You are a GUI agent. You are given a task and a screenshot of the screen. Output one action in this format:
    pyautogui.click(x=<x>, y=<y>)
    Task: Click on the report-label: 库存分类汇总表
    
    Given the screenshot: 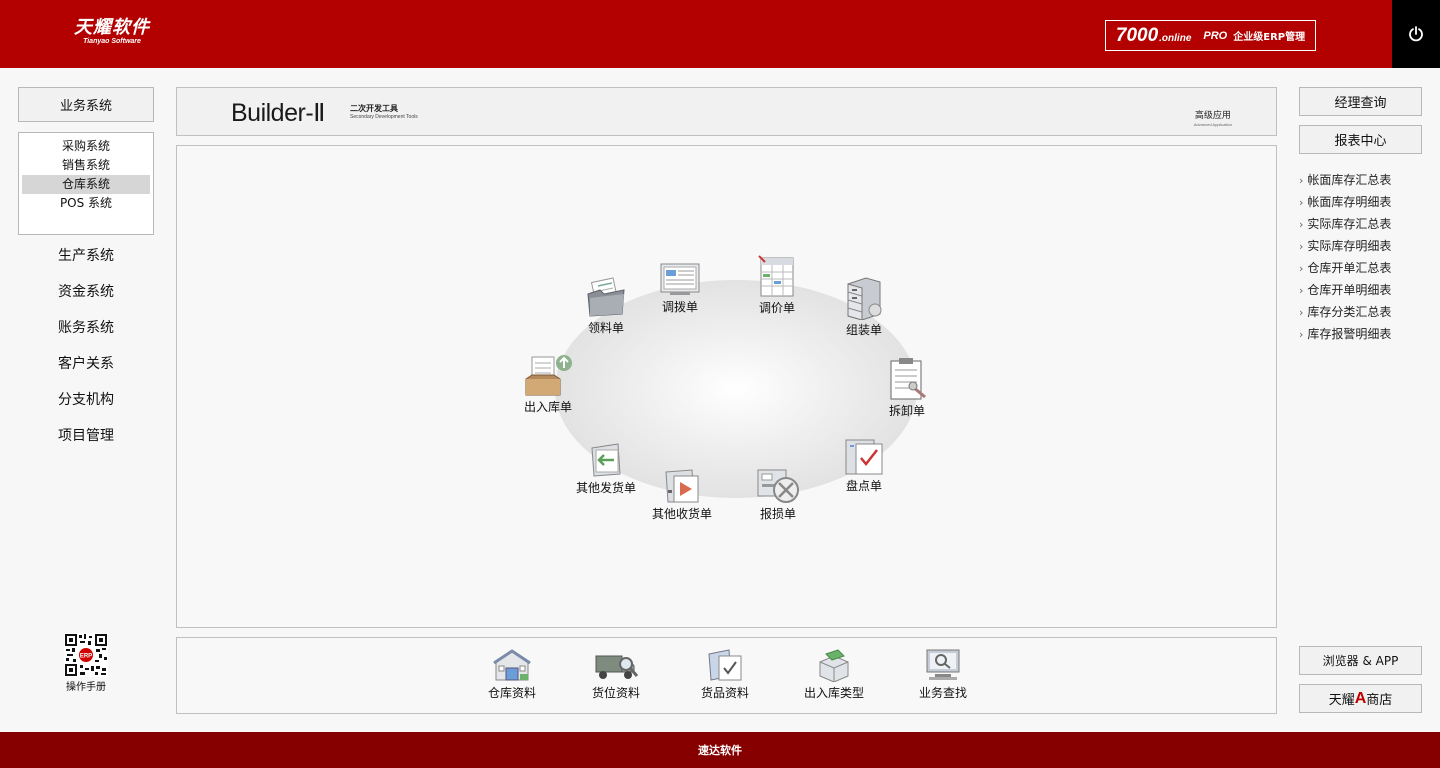 What is the action you would take?
    pyautogui.click(x=1349, y=312)
    